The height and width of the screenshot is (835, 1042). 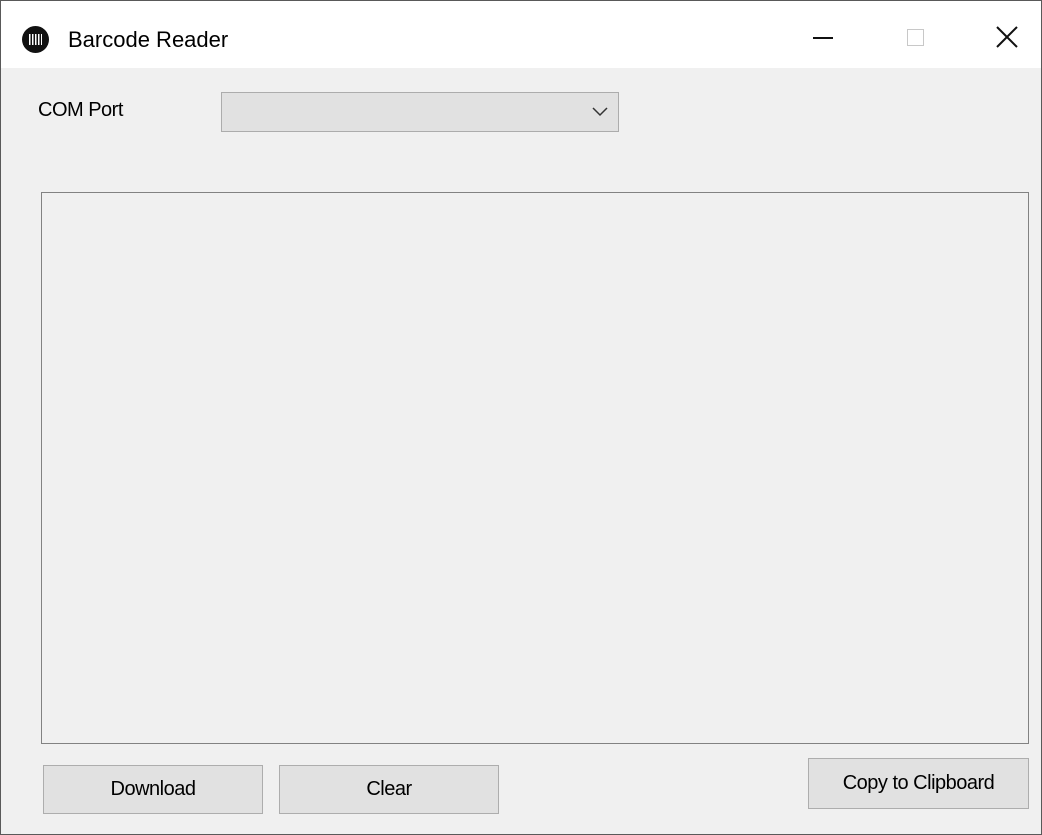 I want to click on barcode-icon, so click(x=35, y=39).